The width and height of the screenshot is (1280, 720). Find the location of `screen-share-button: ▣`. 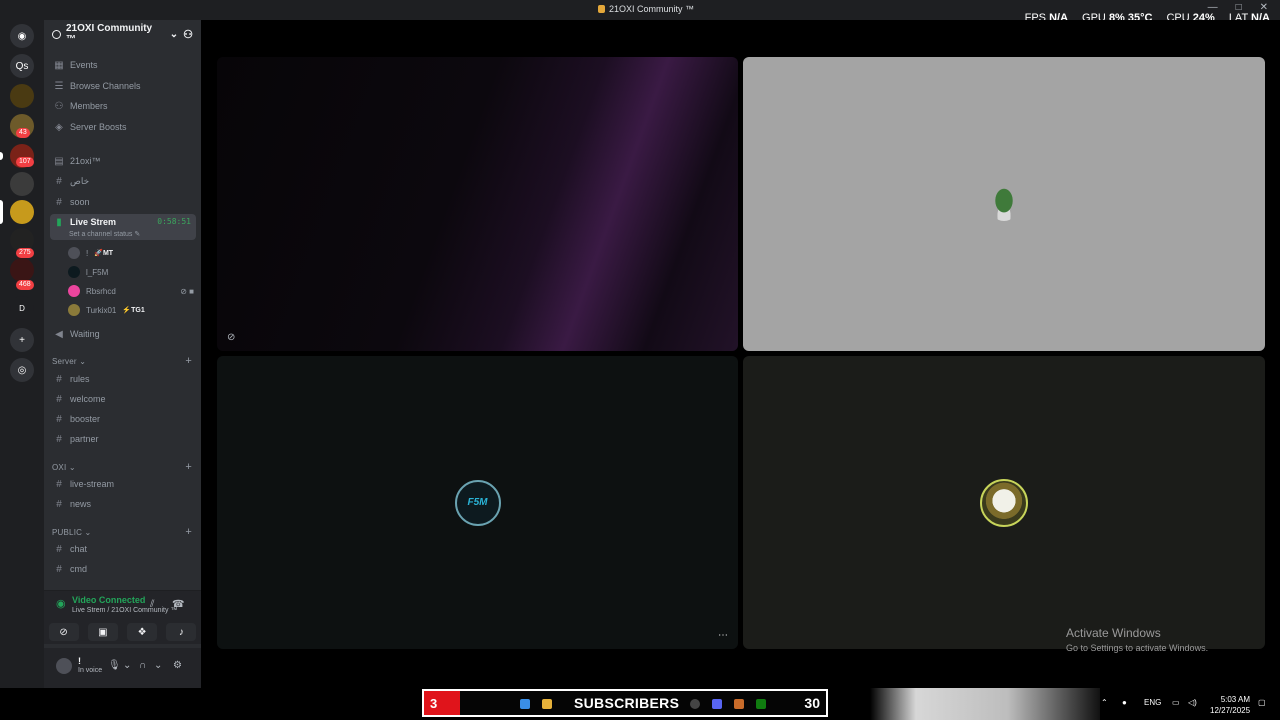

screen-share-button: ▣ is located at coordinates (102, 632).